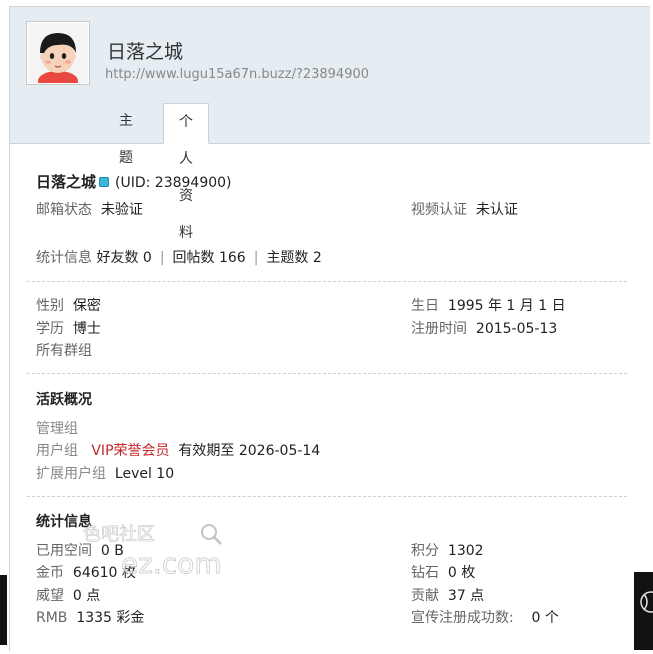 Image resolution: width=653 pixels, height=654 pixels. I want to click on promo-label: 宣传注册成功数:, so click(462, 618).